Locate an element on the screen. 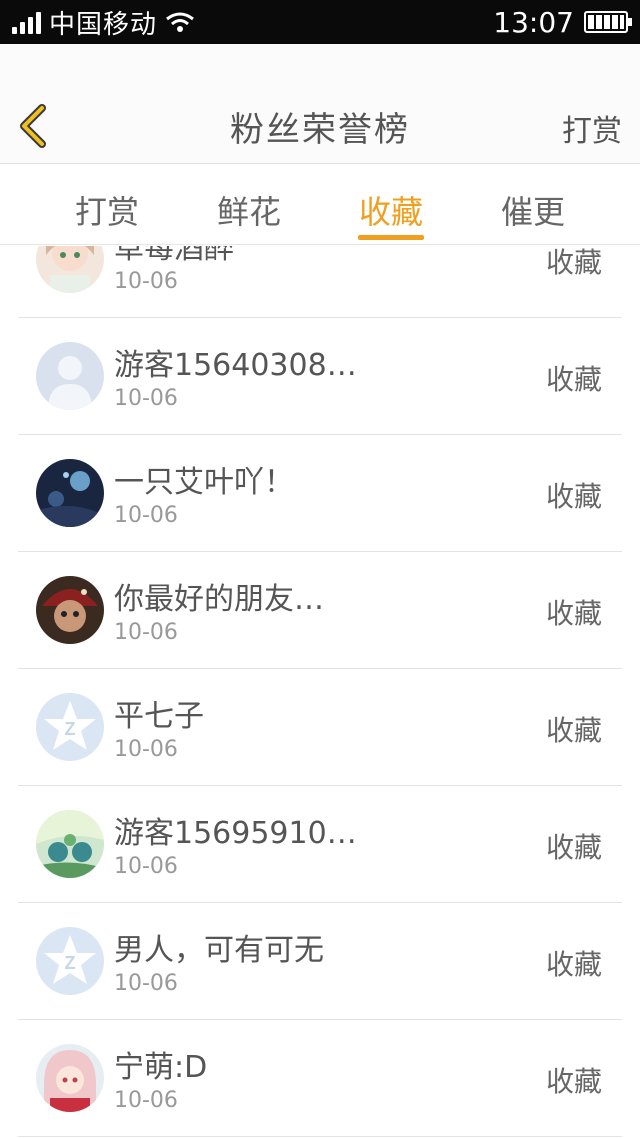 The image size is (640, 1138). pink-hair-avatar is located at coordinates (70, 1078).